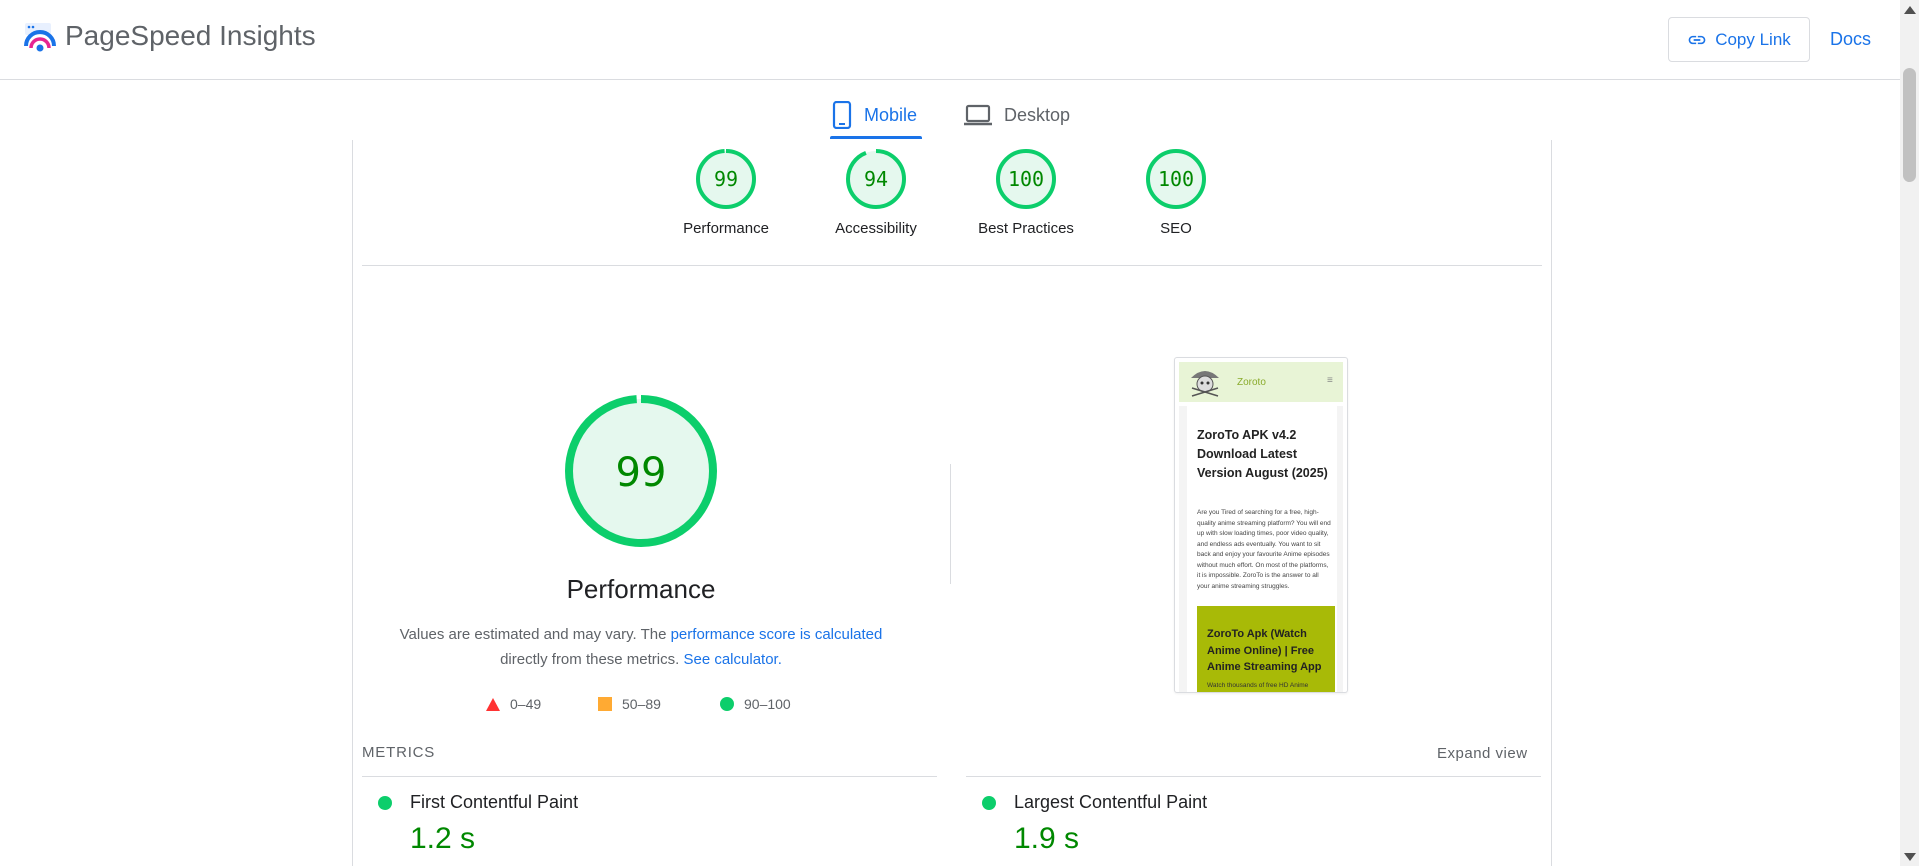 This screenshot has width=1919, height=866. What do you see at coordinates (1753, 39) in the screenshot?
I see `copy-link-label: Copy Link` at bounding box center [1753, 39].